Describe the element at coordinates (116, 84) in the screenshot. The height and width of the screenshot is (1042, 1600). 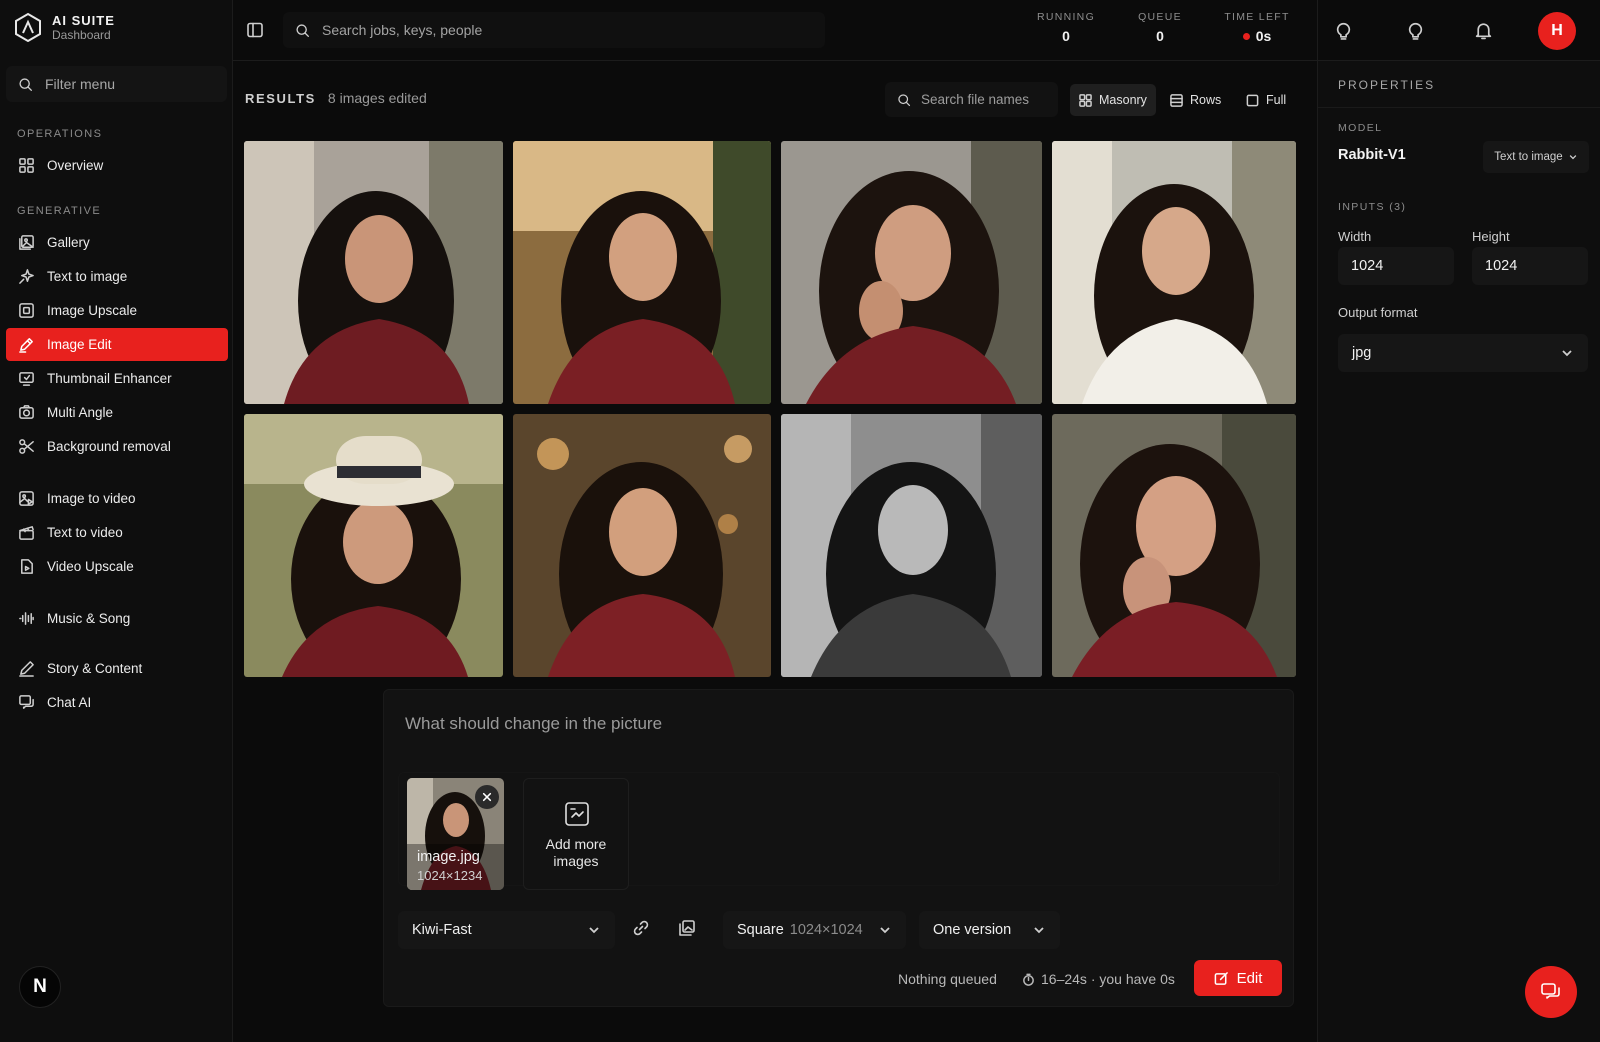
I see `filter-menu-input: Filter menu` at that location.